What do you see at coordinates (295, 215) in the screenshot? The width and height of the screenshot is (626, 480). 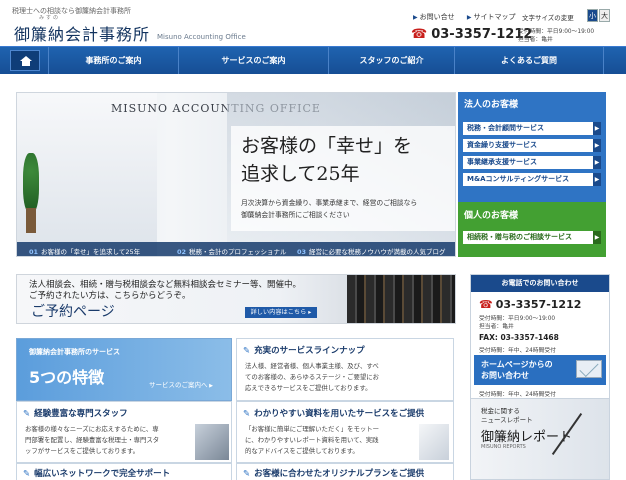 I see `desc-line-2: 御簾納会計事務所にご相談ください` at bounding box center [295, 215].